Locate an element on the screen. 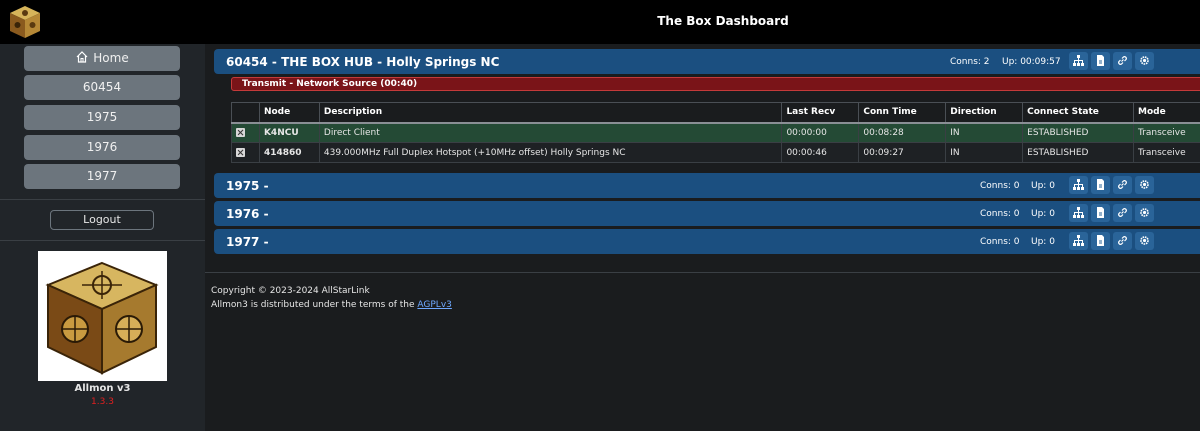  sidebar-item-1976: 1976 is located at coordinates (102, 147).